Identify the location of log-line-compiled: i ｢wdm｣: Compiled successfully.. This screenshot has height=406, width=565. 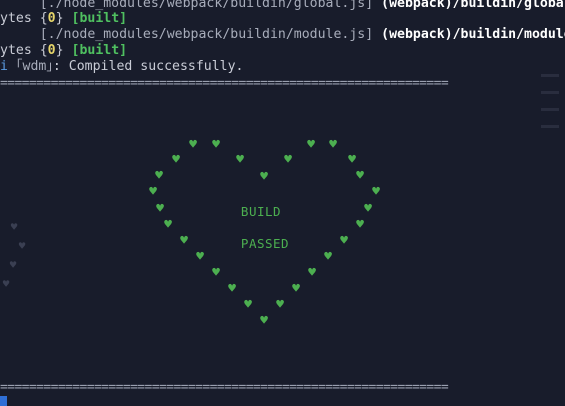
(121, 67).